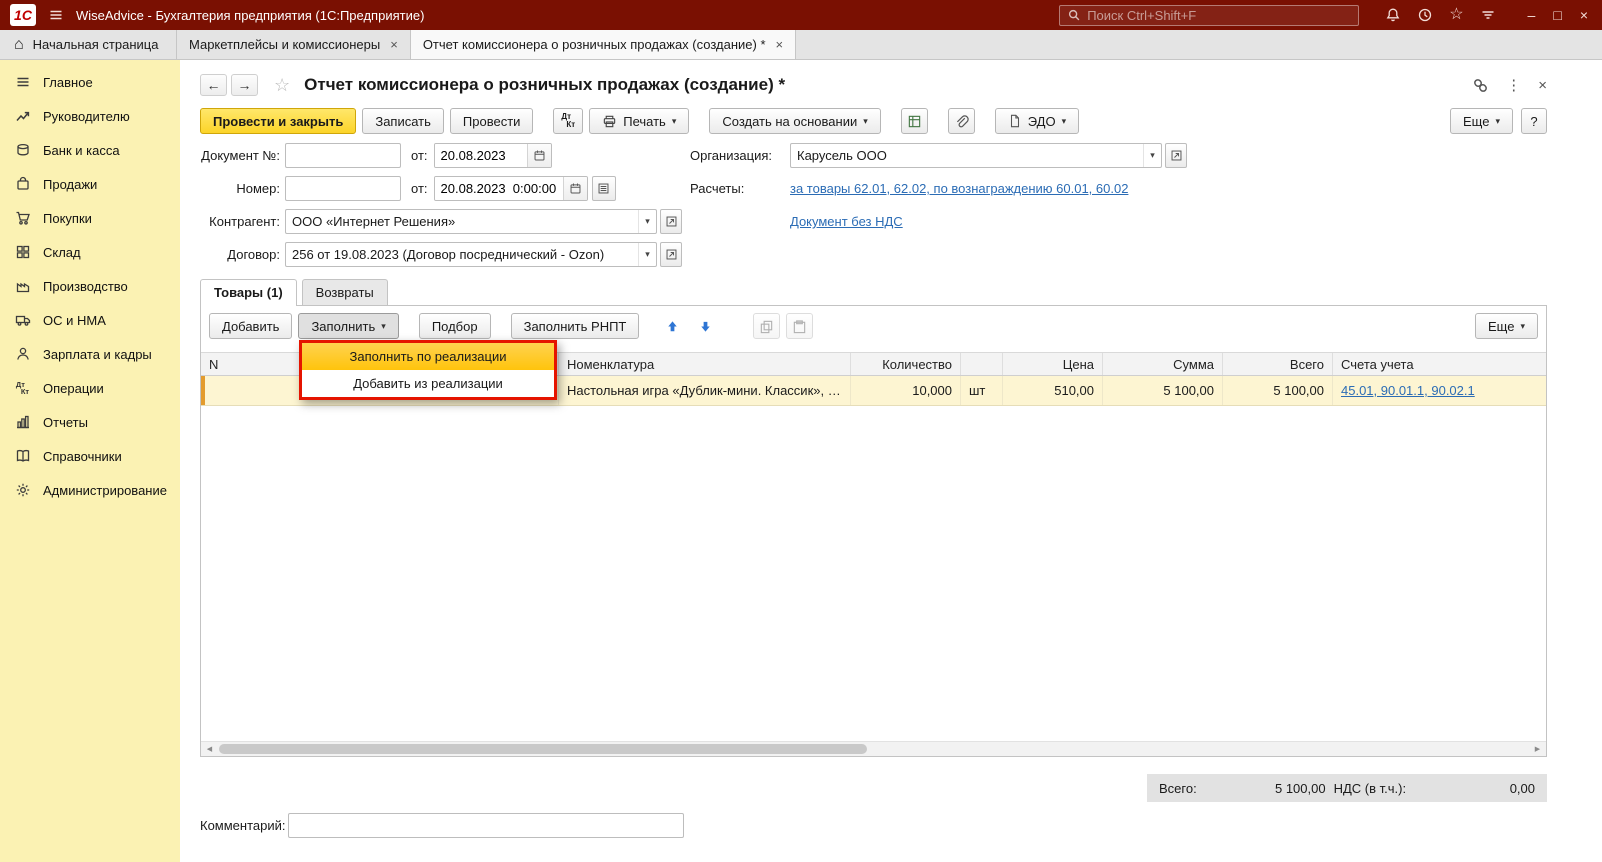  What do you see at coordinates (873, 209) in the screenshot?
I see `document-form: Документ №: от: Номер: от:` at bounding box center [873, 209].